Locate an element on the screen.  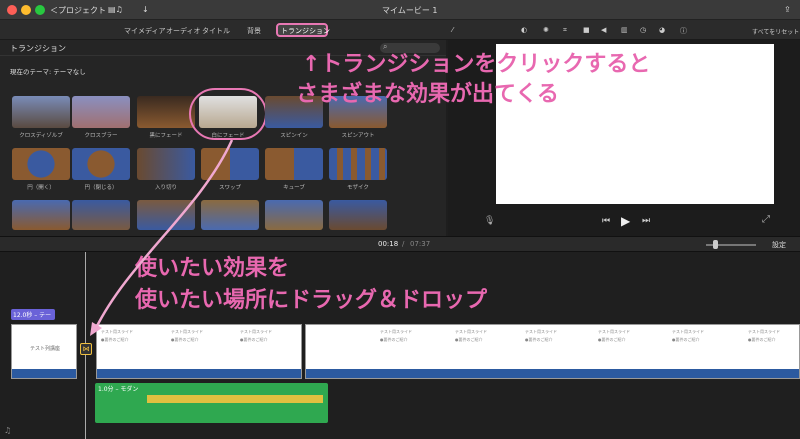
speed-icon: ◷ is located at coordinates (643, 30).